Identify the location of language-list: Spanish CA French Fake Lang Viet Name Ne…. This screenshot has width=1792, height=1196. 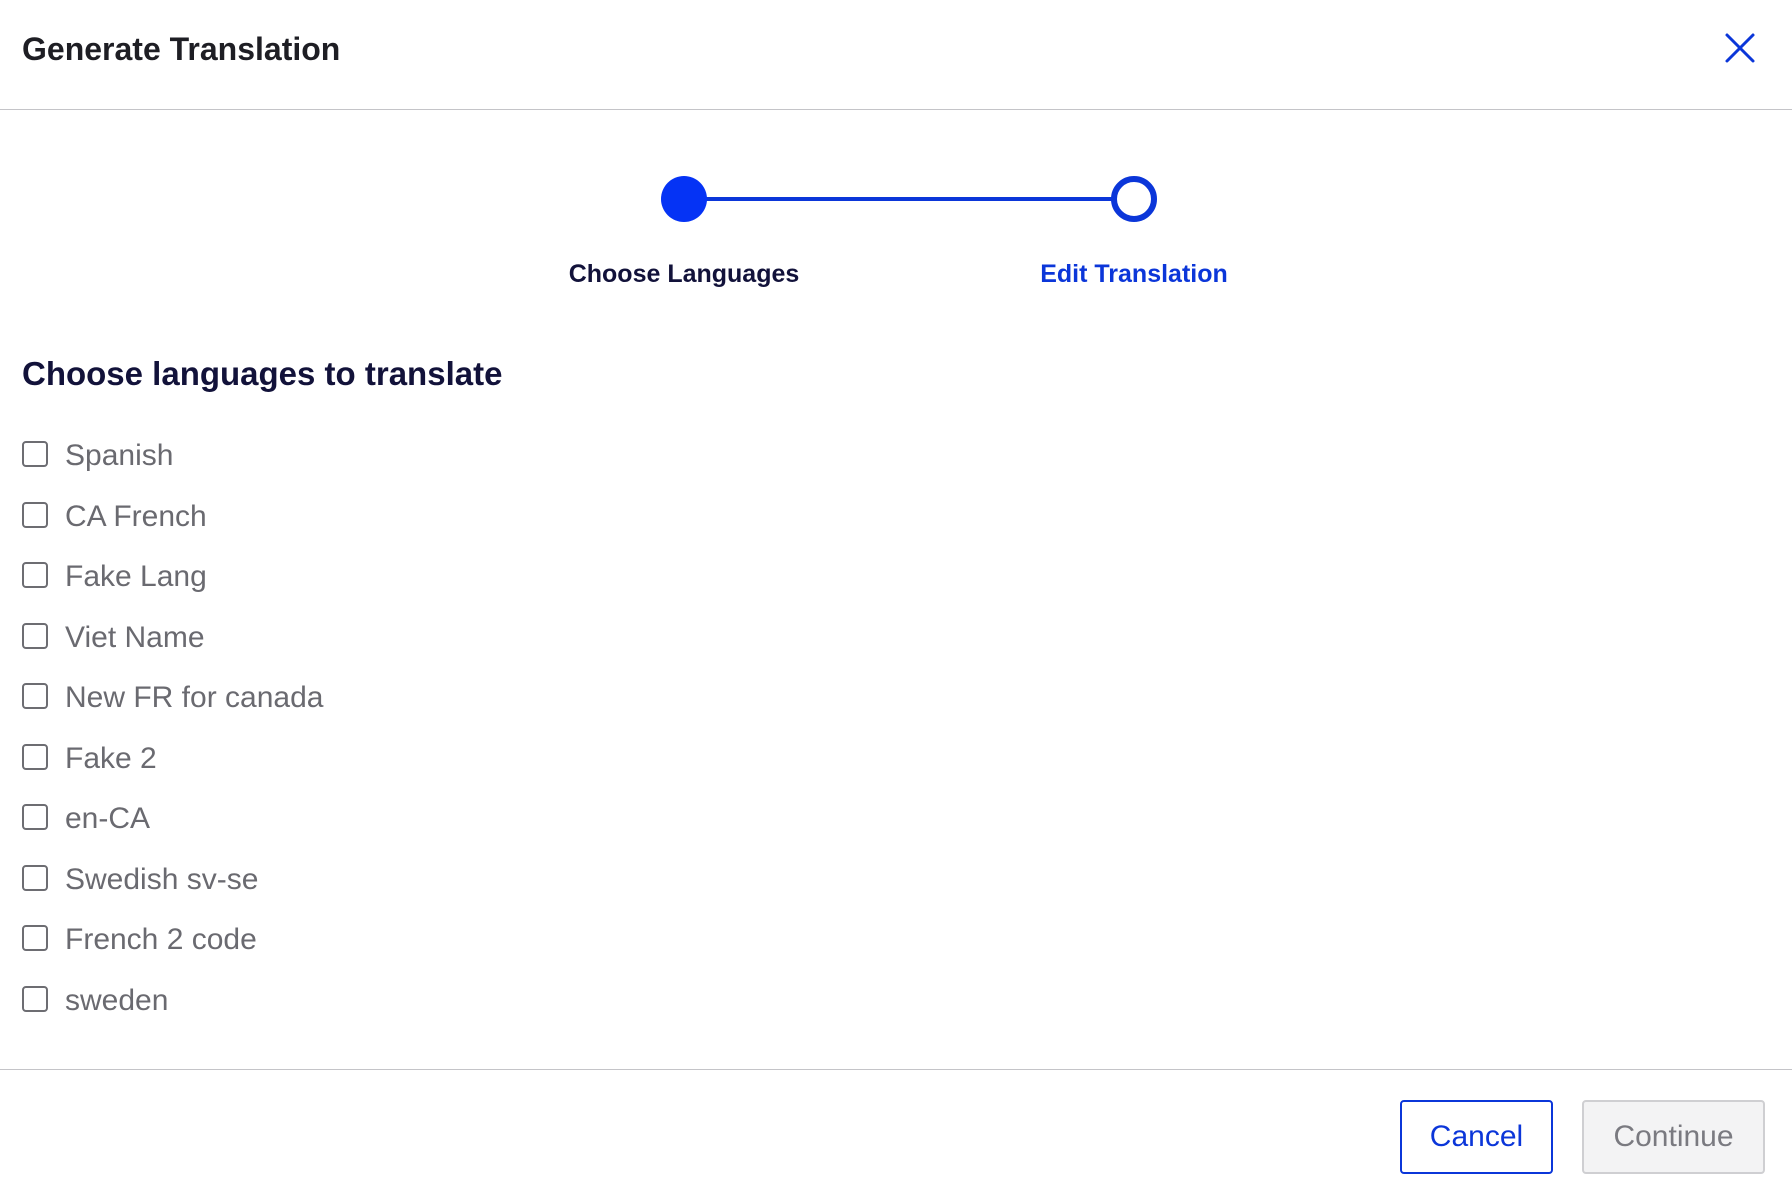
(172, 730).